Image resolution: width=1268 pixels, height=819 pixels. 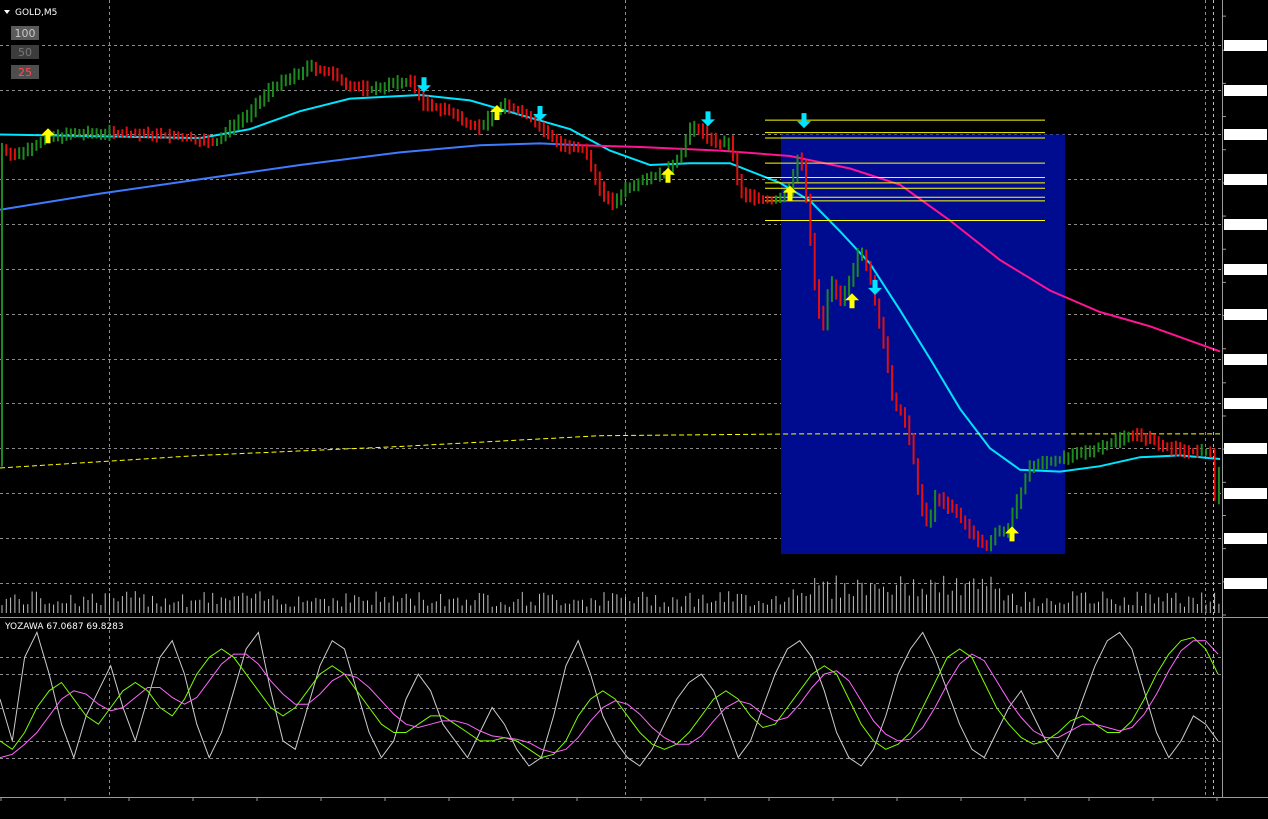 I want to click on symbol-label: GOLD,M5, so click(x=36, y=13).